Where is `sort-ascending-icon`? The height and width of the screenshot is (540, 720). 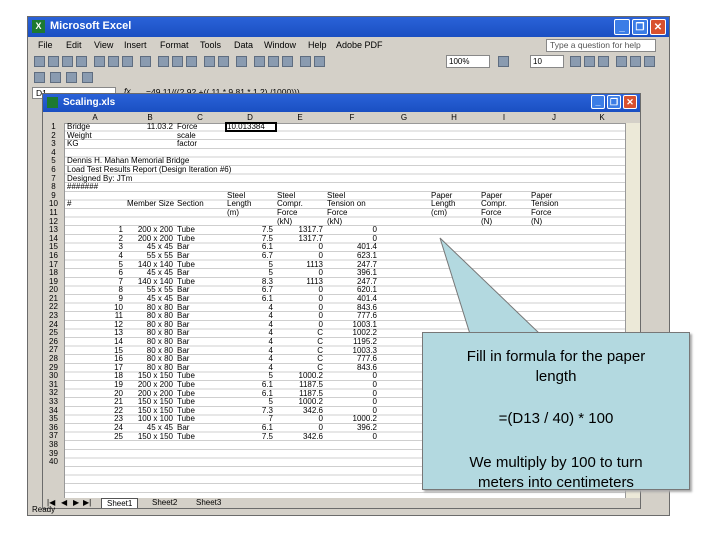 sort-ascending-icon is located at coordinates (273, 61).